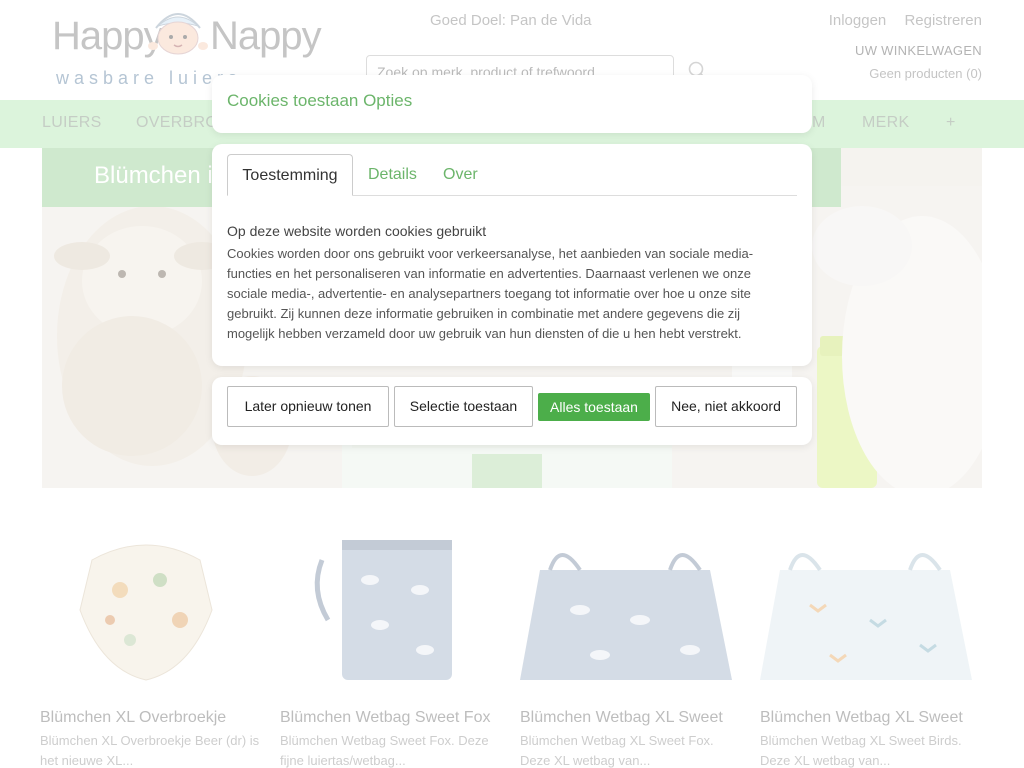  Describe the element at coordinates (726, 406) in the screenshot. I see `deny-button: Nee, niet akkoord` at that location.